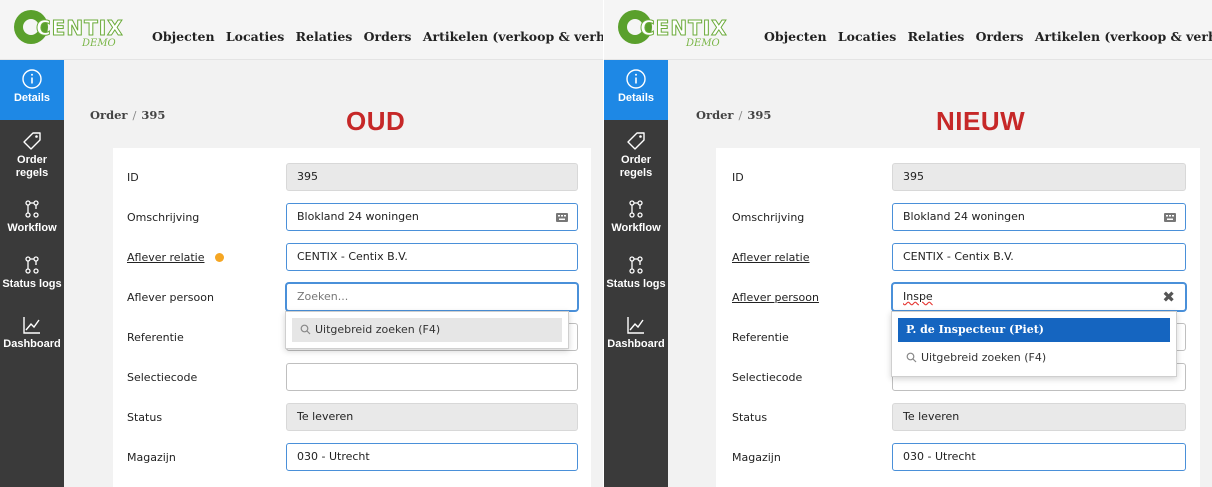  What do you see at coordinates (376, 121) in the screenshot?
I see `version-label: OUD` at bounding box center [376, 121].